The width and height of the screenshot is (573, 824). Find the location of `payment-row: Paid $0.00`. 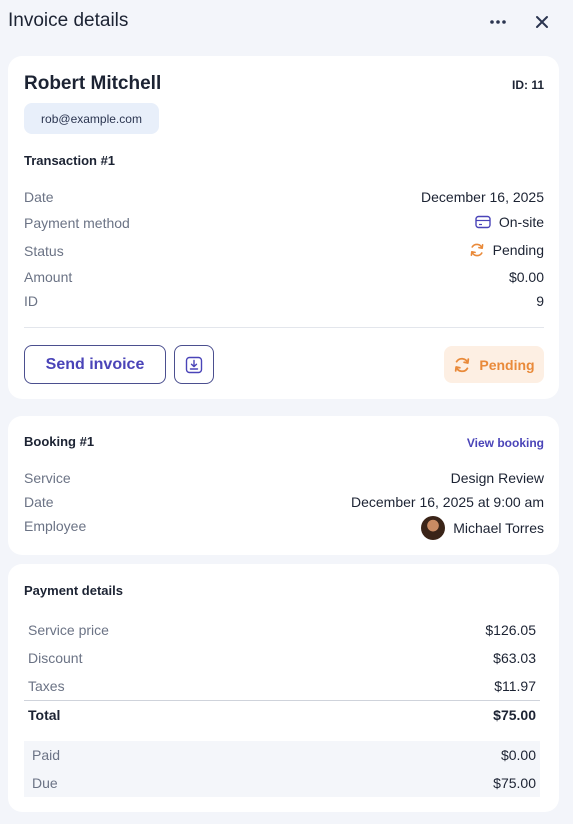

payment-row: Paid $0.00 is located at coordinates (282, 755).